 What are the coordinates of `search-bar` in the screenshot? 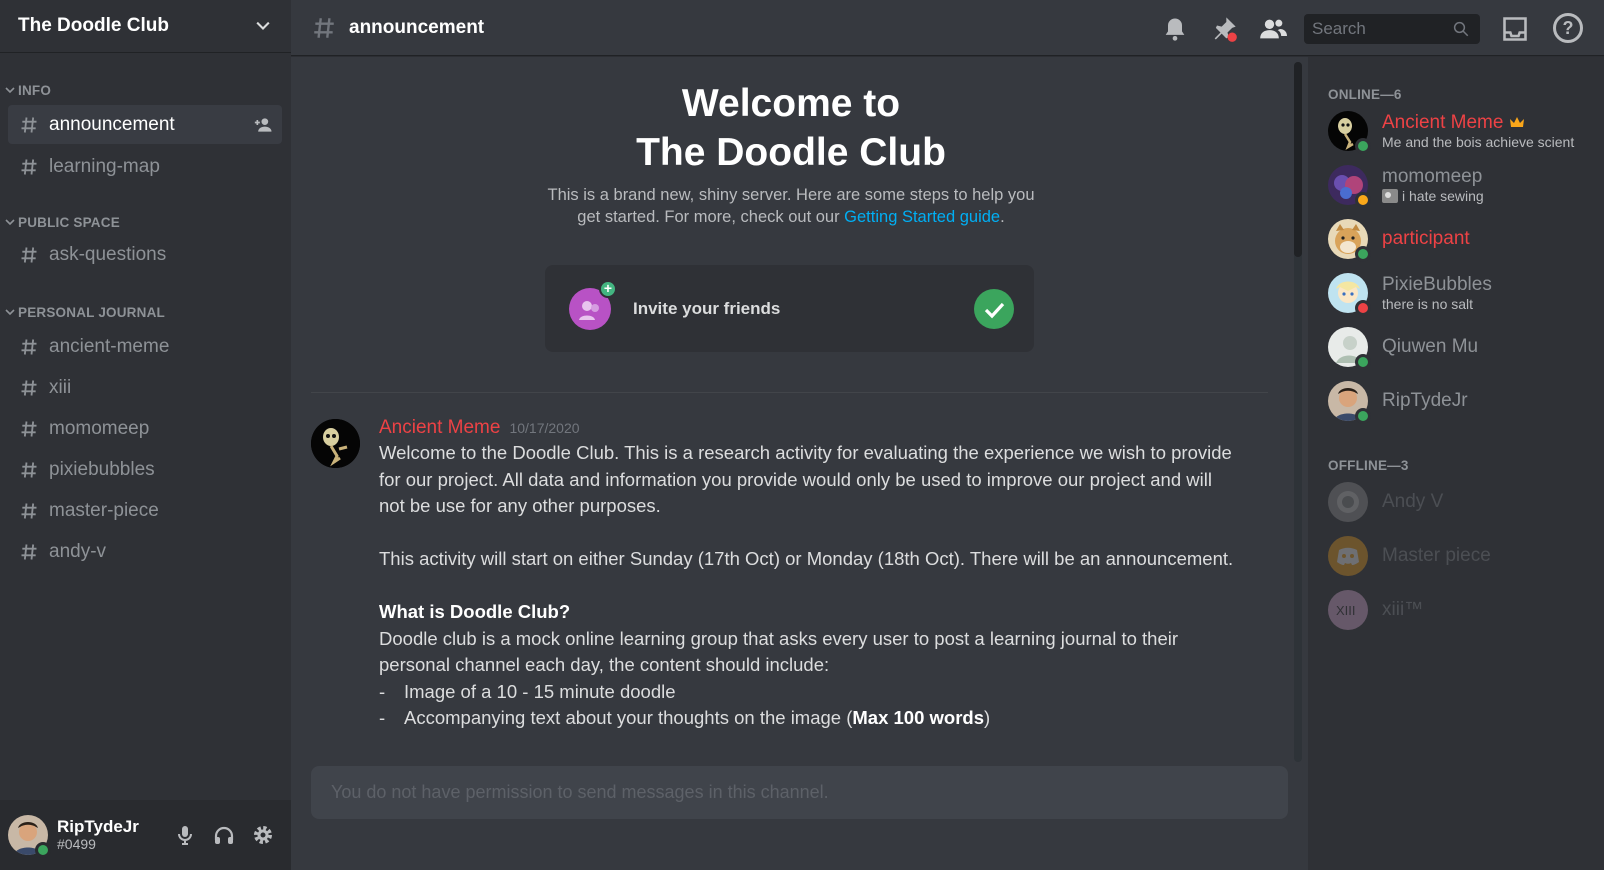 It's located at (1392, 29).